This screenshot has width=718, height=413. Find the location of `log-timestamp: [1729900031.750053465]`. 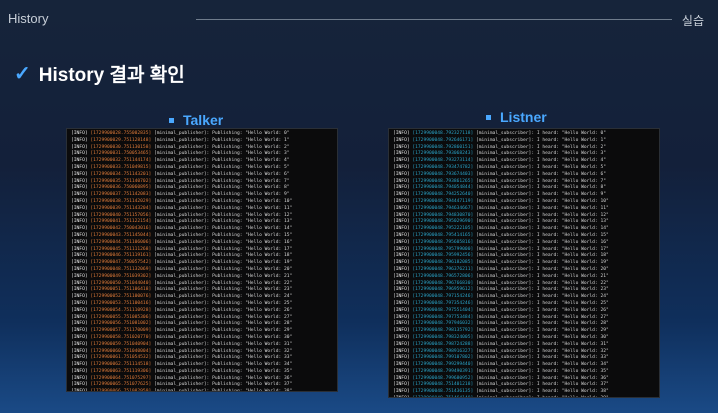

log-timestamp: [1729900031.750053465] is located at coordinates (120, 154).